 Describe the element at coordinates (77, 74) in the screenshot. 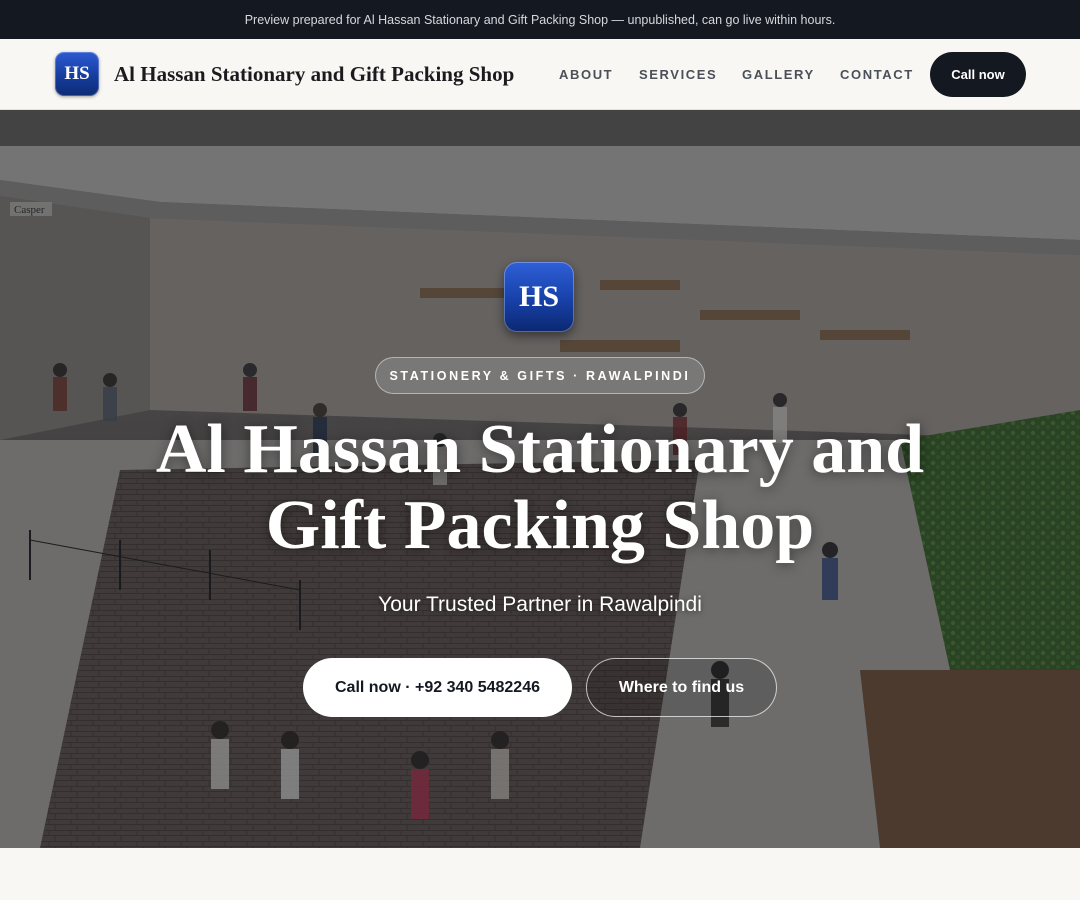

I see `logo-badge: HS` at that location.